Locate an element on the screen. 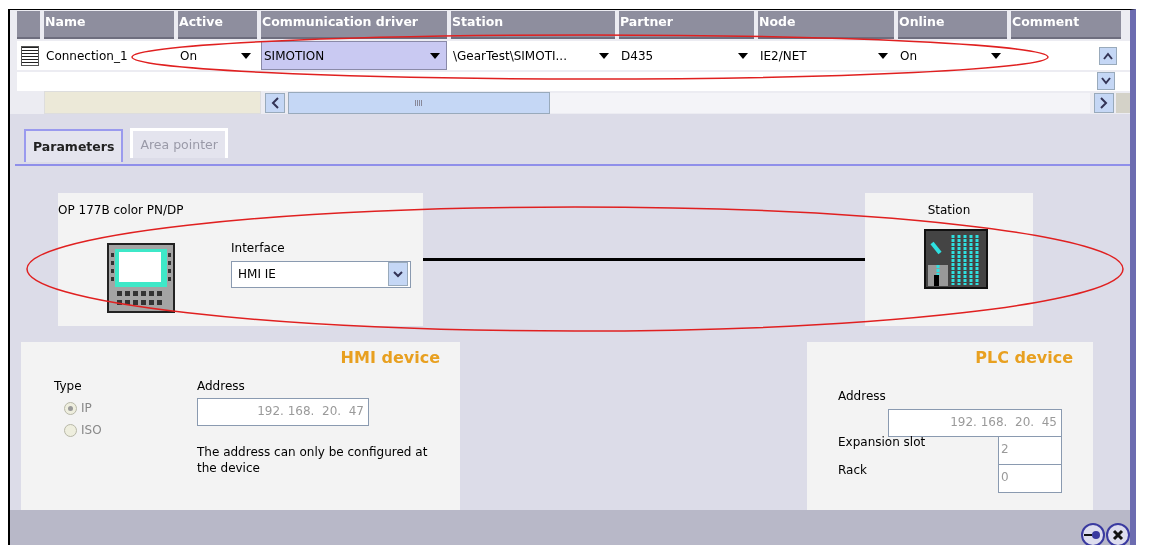 This screenshot has height=546, width=1149. scroll-left-button is located at coordinates (275, 102).